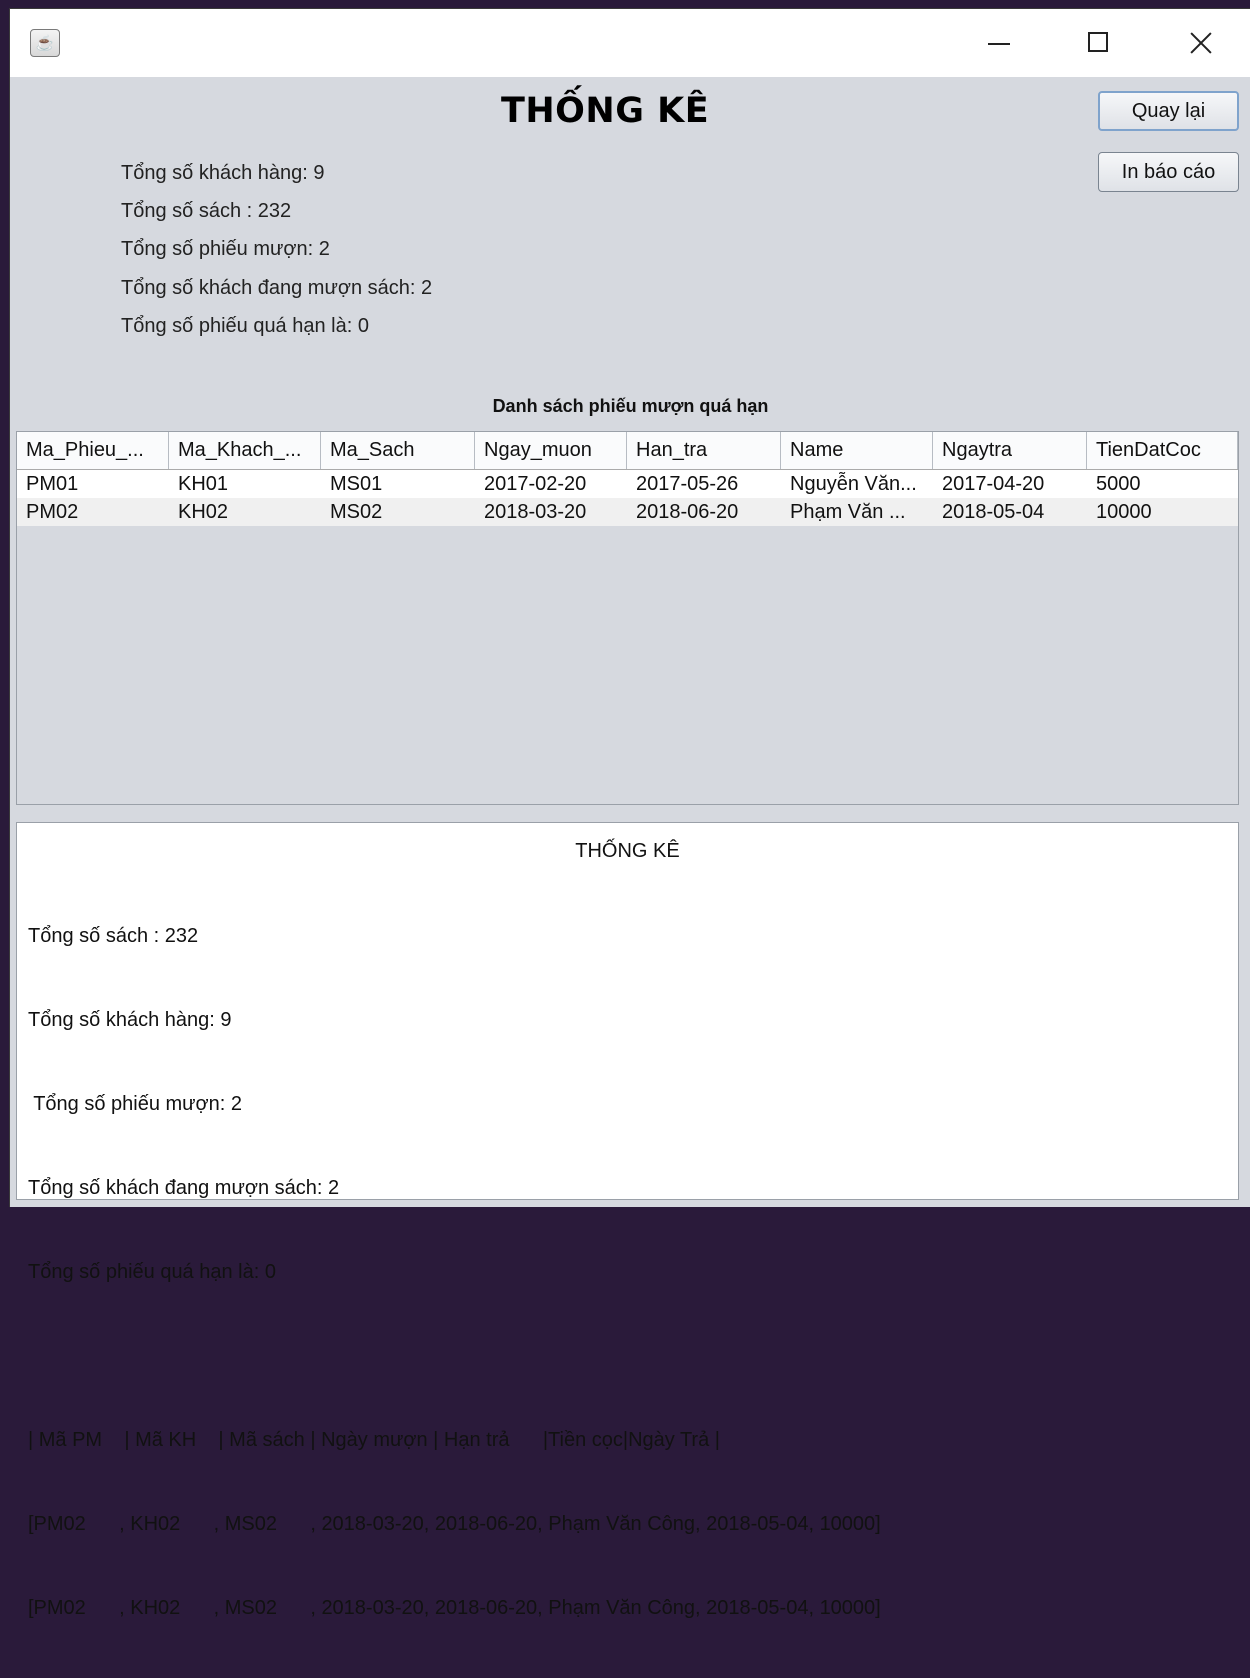 The width and height of the screenshot is (1250, 1678). Describe the element at coordinates (203, 484) in the screenshot. I see `table-cell: KH01` at that location.